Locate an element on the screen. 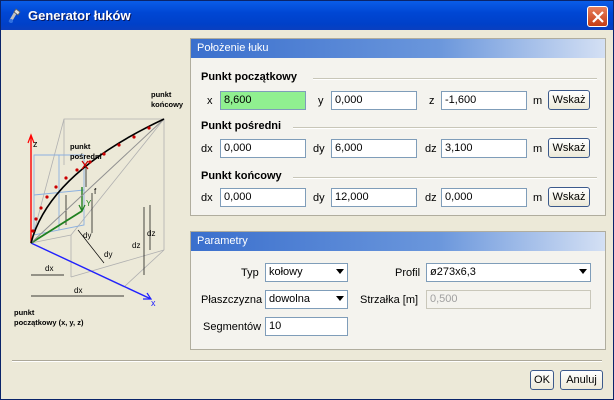  start-point-title: Punkt początkowy is located at coordinates (249, 77).